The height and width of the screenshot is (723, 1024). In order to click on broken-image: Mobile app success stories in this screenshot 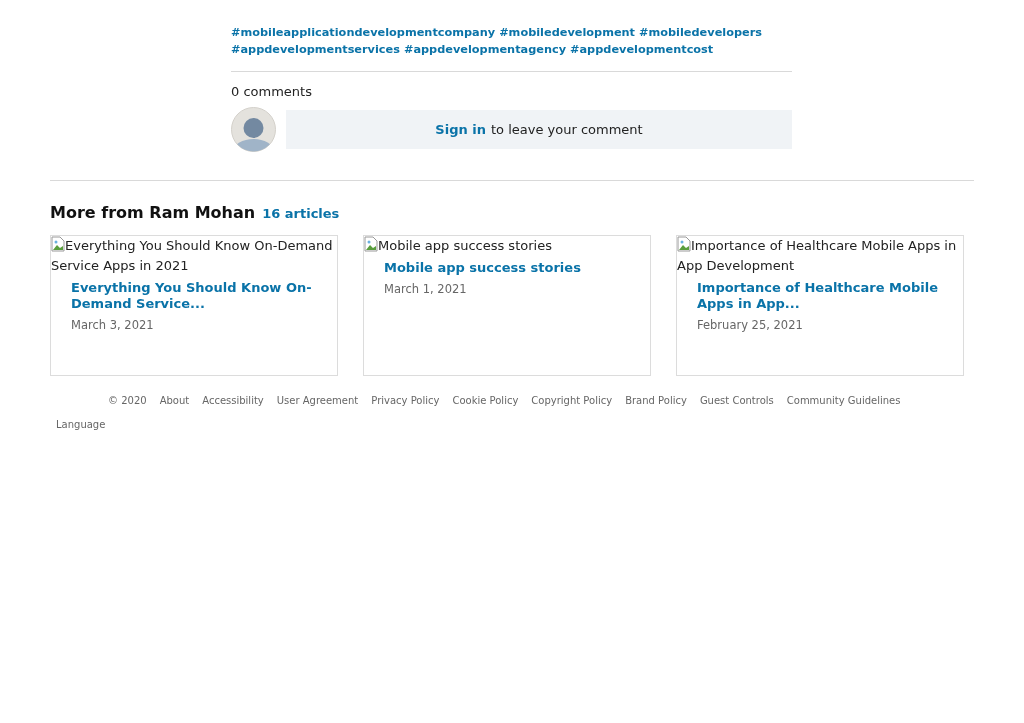, I will do `click(507, 246)`.